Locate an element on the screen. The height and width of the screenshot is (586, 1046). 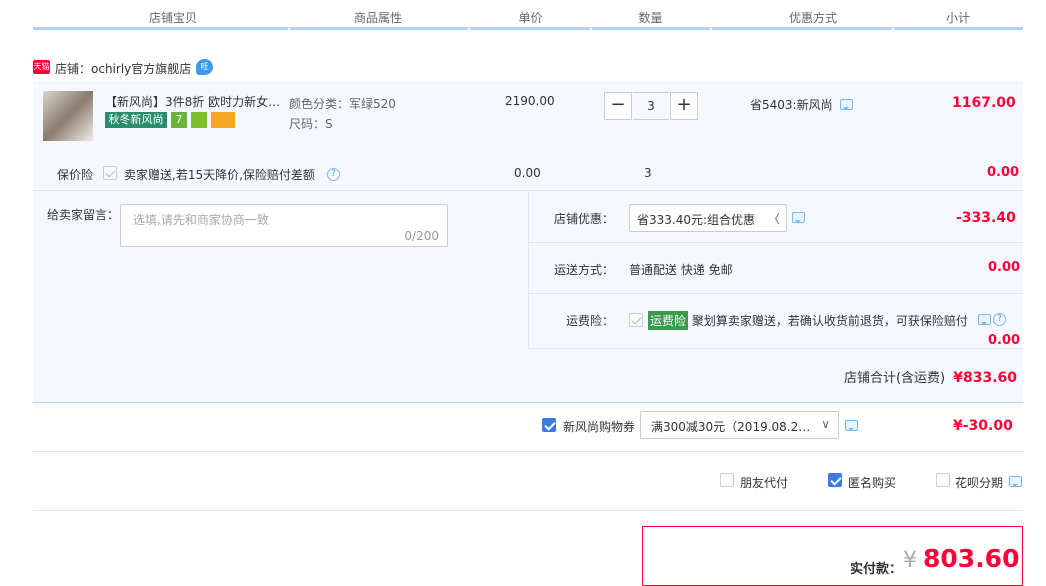
payment-summary: 实付款： ¥ 803.60 is located at coordinates (832, 556).